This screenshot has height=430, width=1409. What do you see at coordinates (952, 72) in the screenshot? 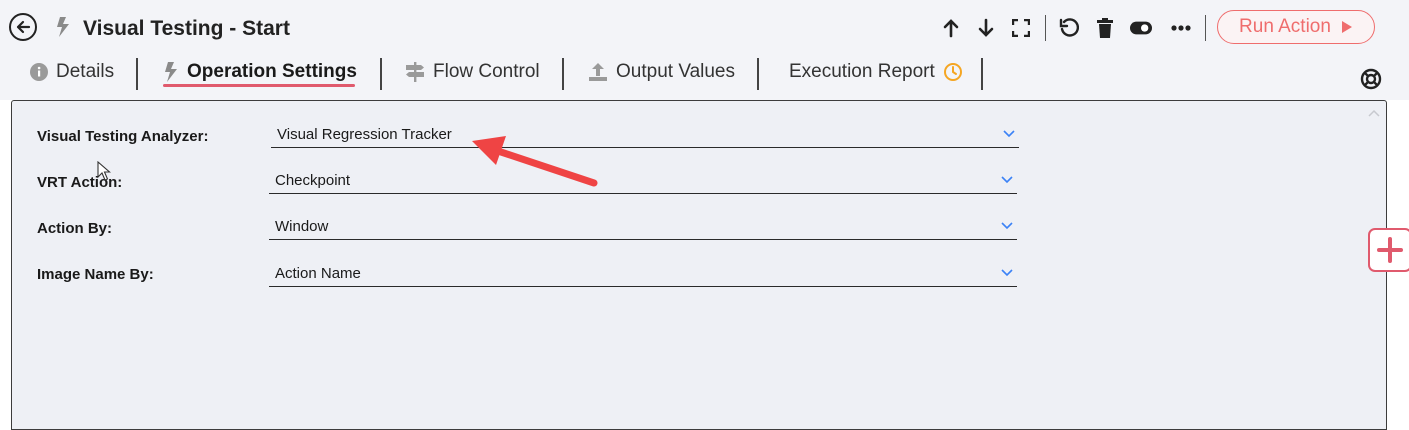
I see `clock-icon` at bounding box center [952, 72].